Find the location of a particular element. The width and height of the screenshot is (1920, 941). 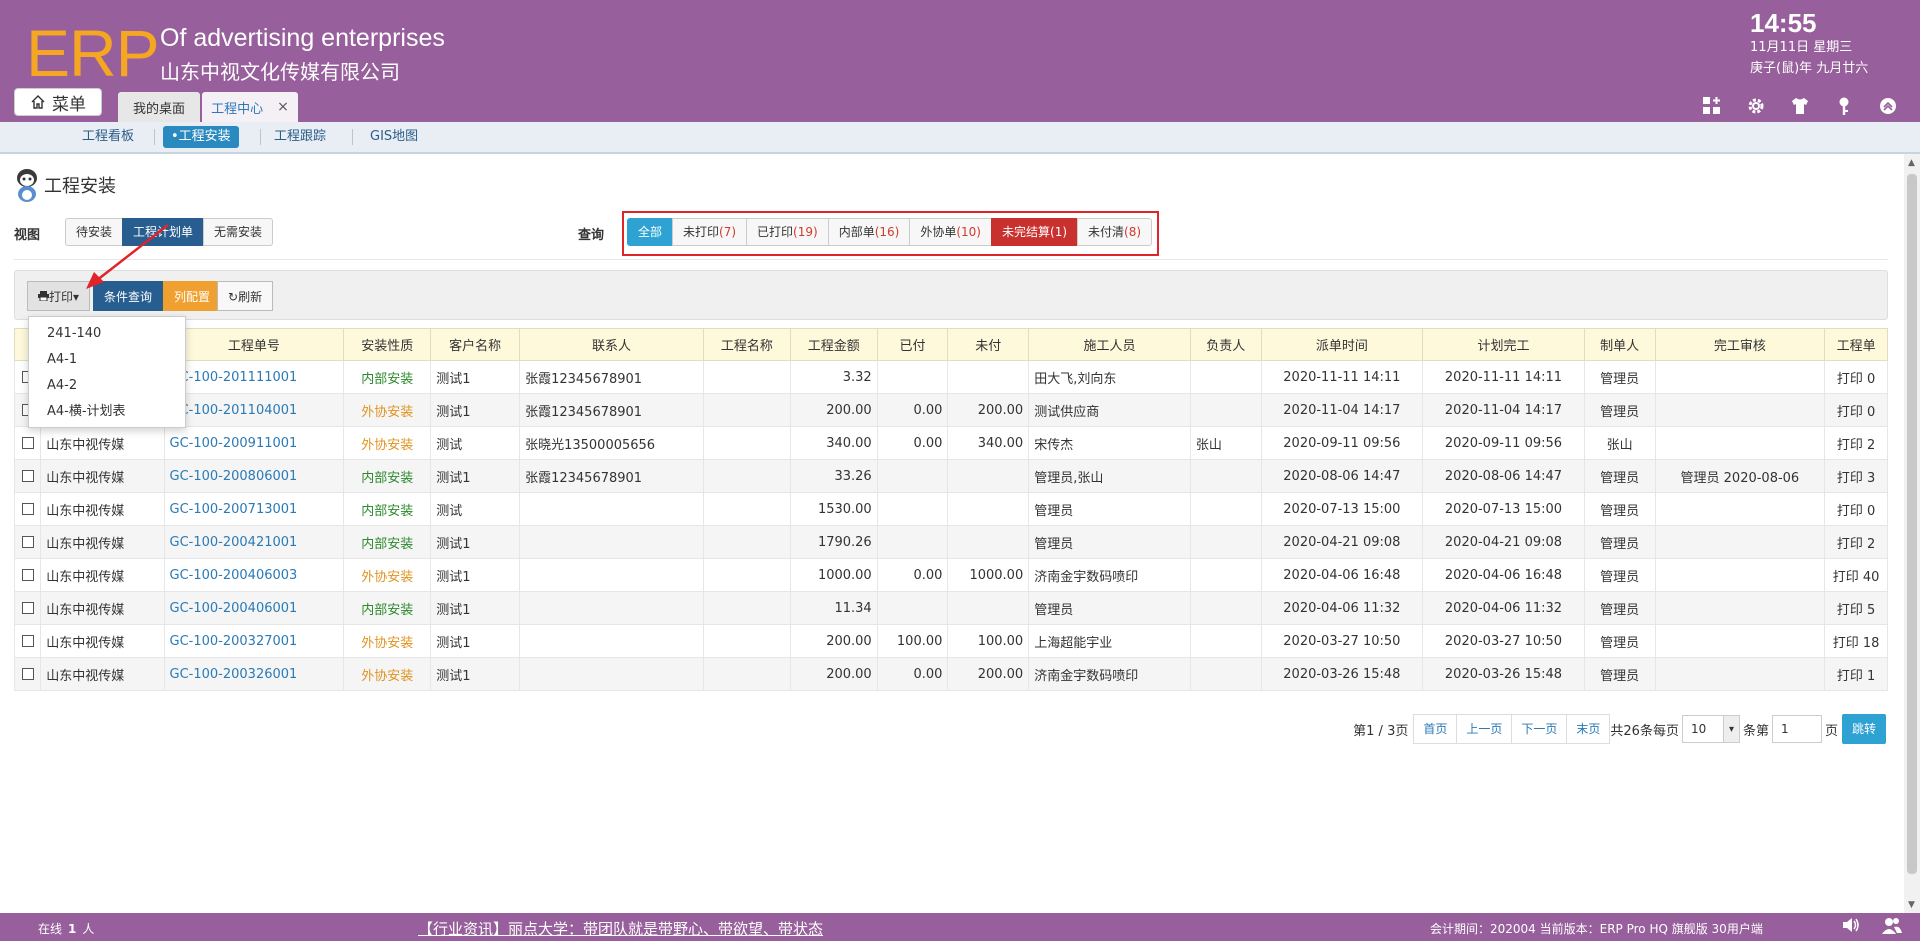

subnav-project-install: •工程安装 is located at coordinates (201, 137).